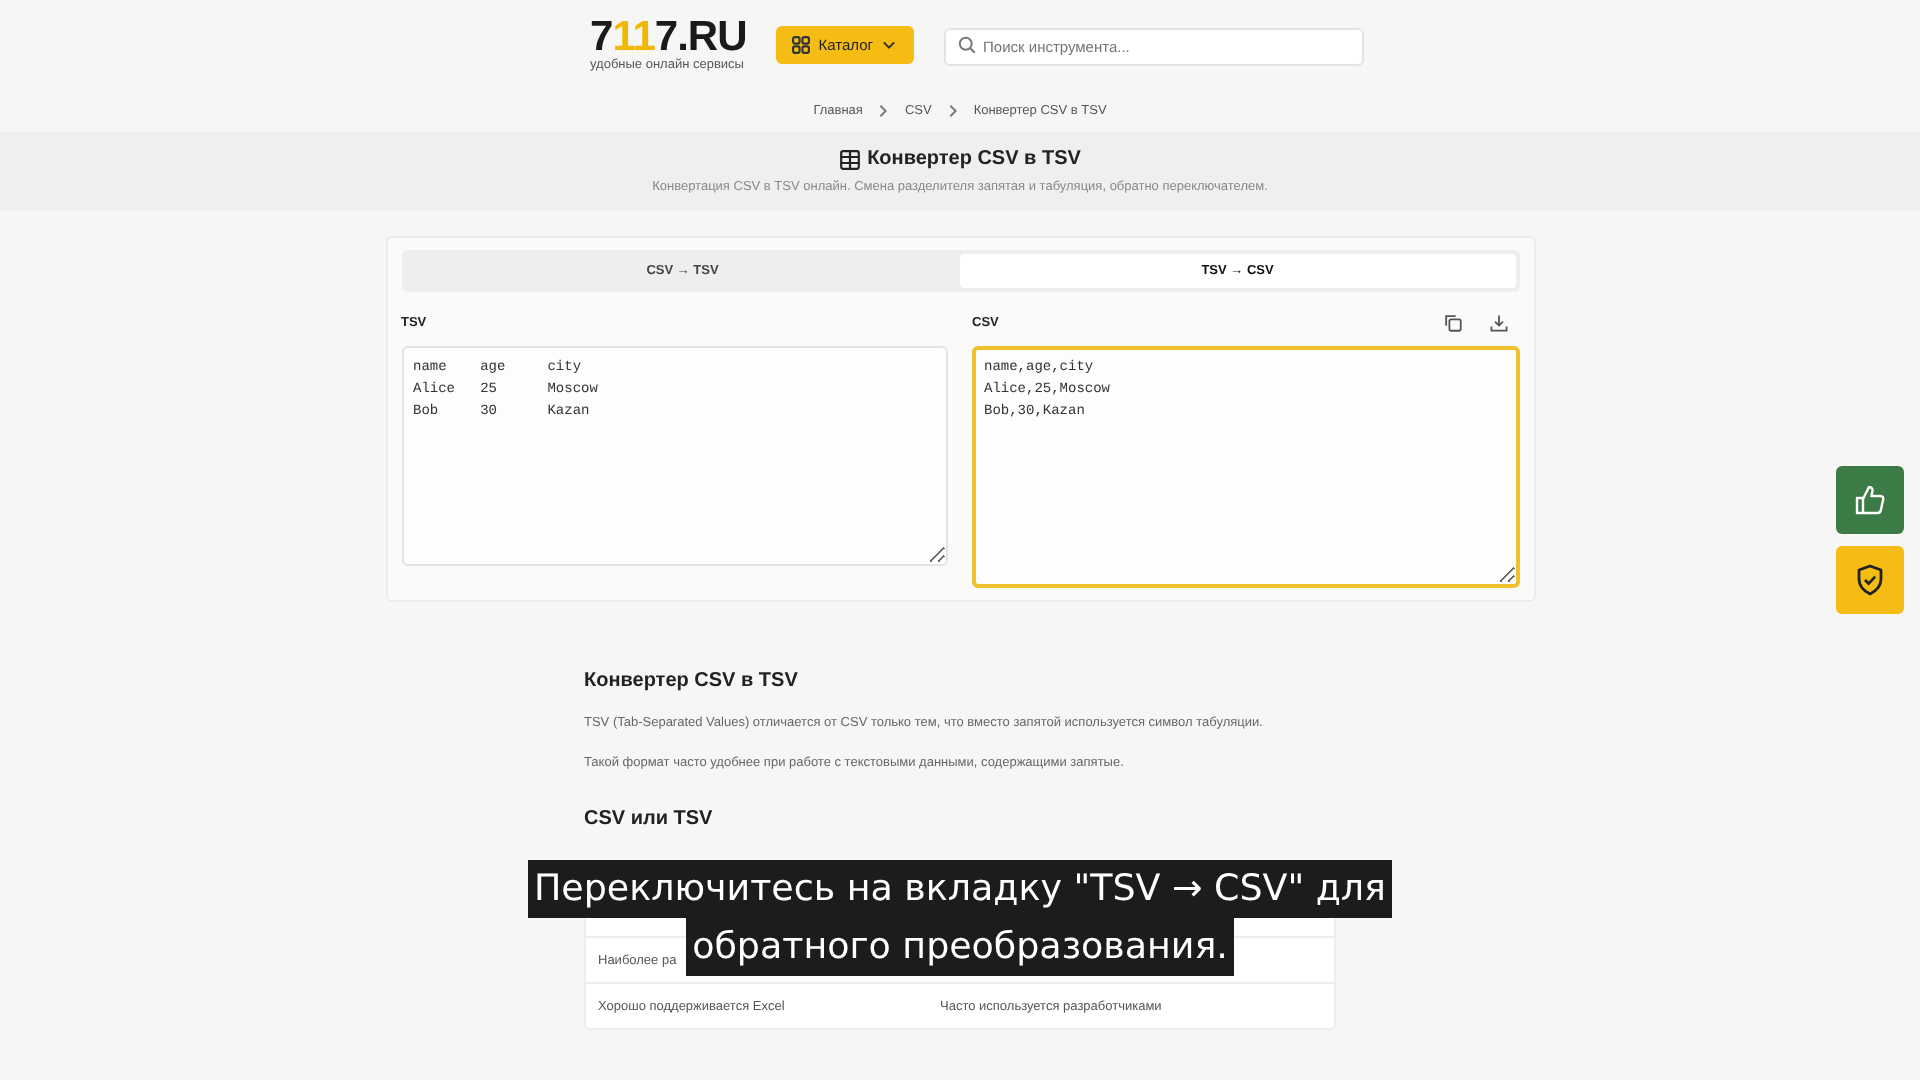 Image resolution: width=1920 pixels, height=1080 pixels. What do you see at coordinates (1452, 322) in the screenshot?
I see `copy-icon` at bounding box center [1452, 322].